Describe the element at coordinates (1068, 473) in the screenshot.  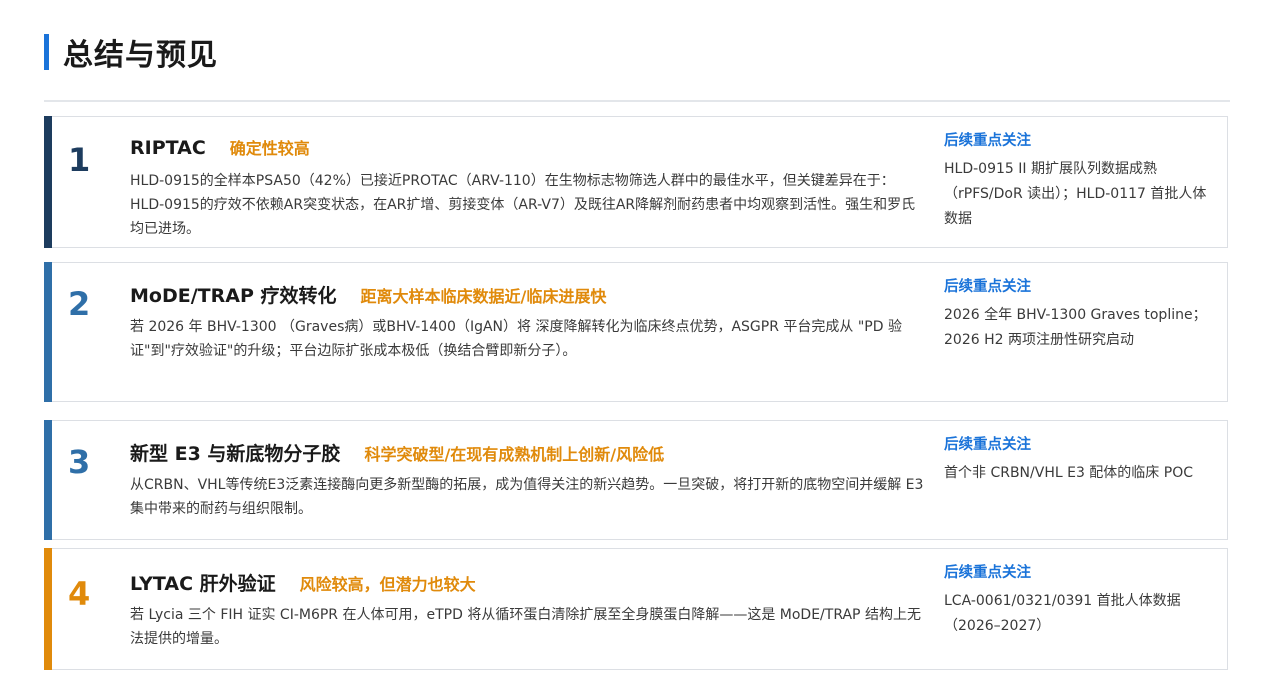
I see `followup-text: 首个非 CRBN/VHL E3 配体的临床 POC` at that location.